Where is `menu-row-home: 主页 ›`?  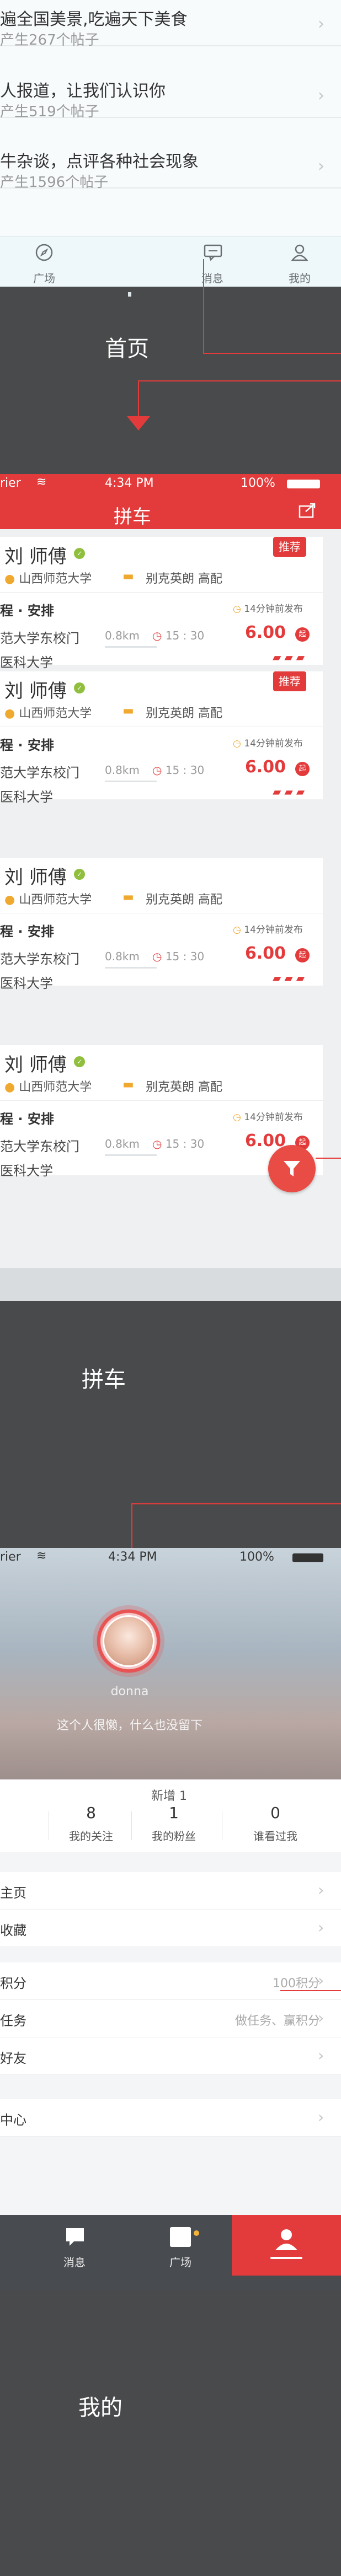
menu-row-home: 主页 › is located at coordinates (171, 1891).